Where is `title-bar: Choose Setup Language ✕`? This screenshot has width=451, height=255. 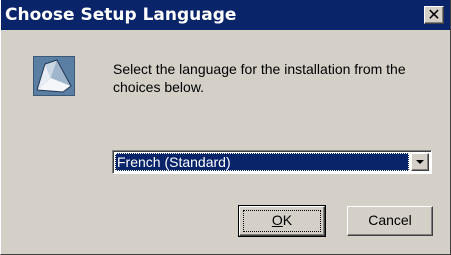 title-bar: Choose Setup Language ✕ is located at coordinates (225, 15).